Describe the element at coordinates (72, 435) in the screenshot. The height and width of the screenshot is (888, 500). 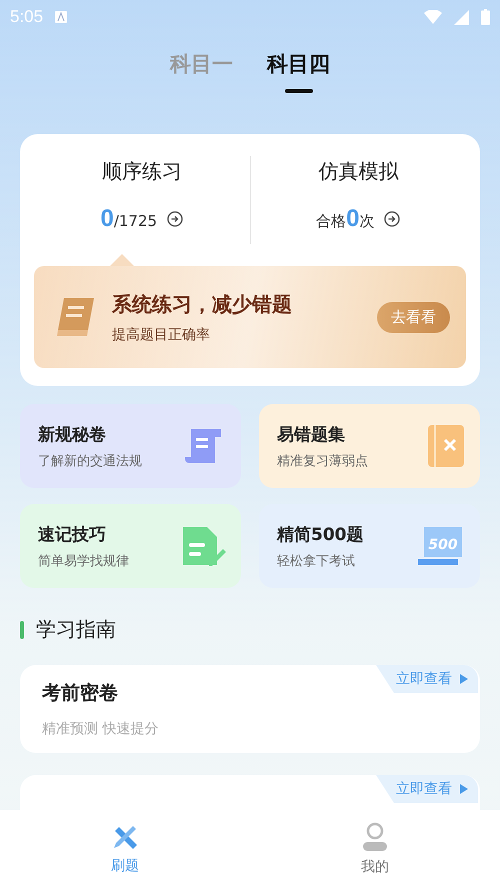
I see `feature-title: 新规秘卷` at that location.